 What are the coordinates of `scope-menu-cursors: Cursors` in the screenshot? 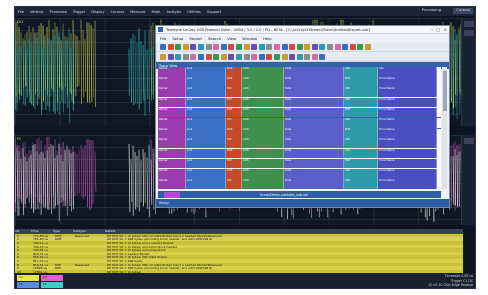 It's located at (118, 12).